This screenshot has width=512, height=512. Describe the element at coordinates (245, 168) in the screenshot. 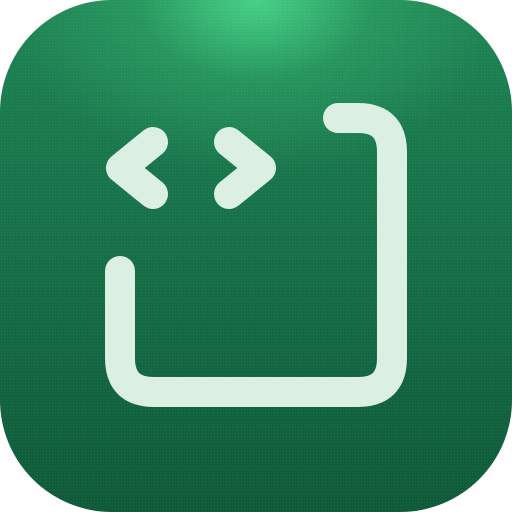

I see `chevron-right-icon` at that location.